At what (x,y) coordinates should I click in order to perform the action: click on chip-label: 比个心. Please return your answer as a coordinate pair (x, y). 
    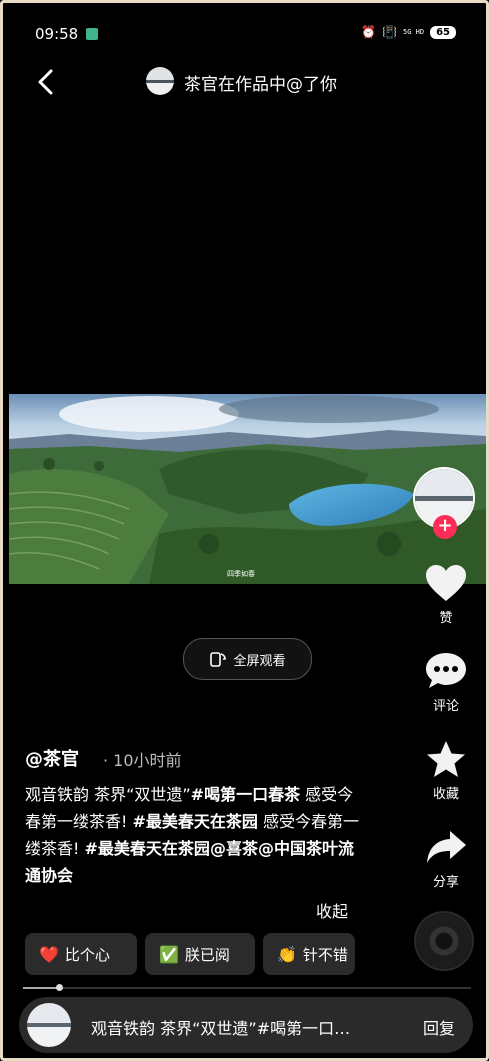
    Looking at the image, I should click on (87, 954).